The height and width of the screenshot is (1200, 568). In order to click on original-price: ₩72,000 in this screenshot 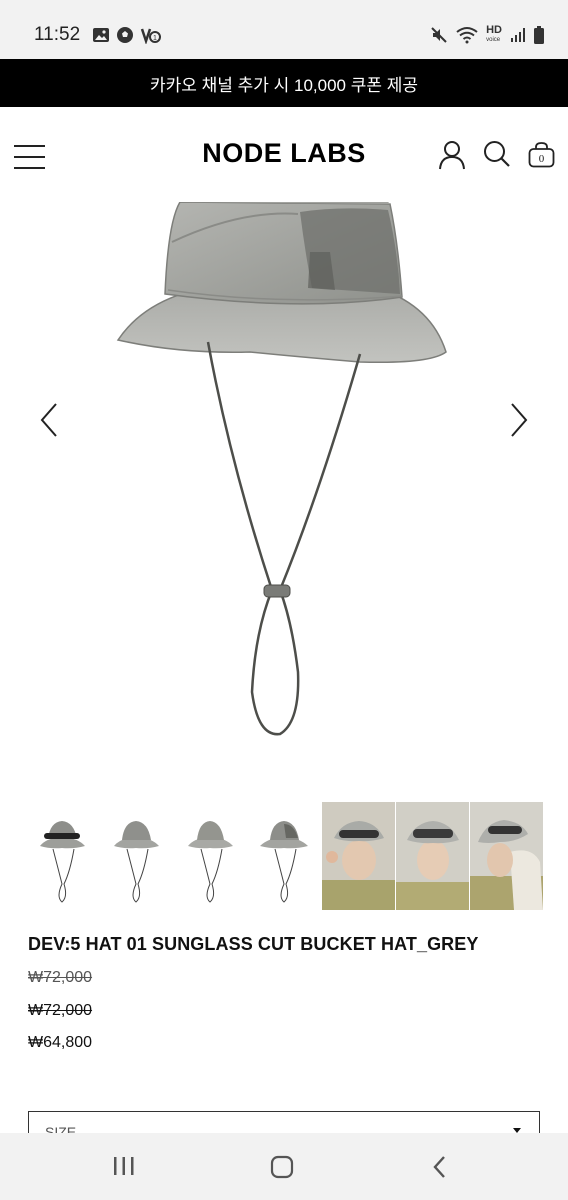, I will do `click(60, 977)`.